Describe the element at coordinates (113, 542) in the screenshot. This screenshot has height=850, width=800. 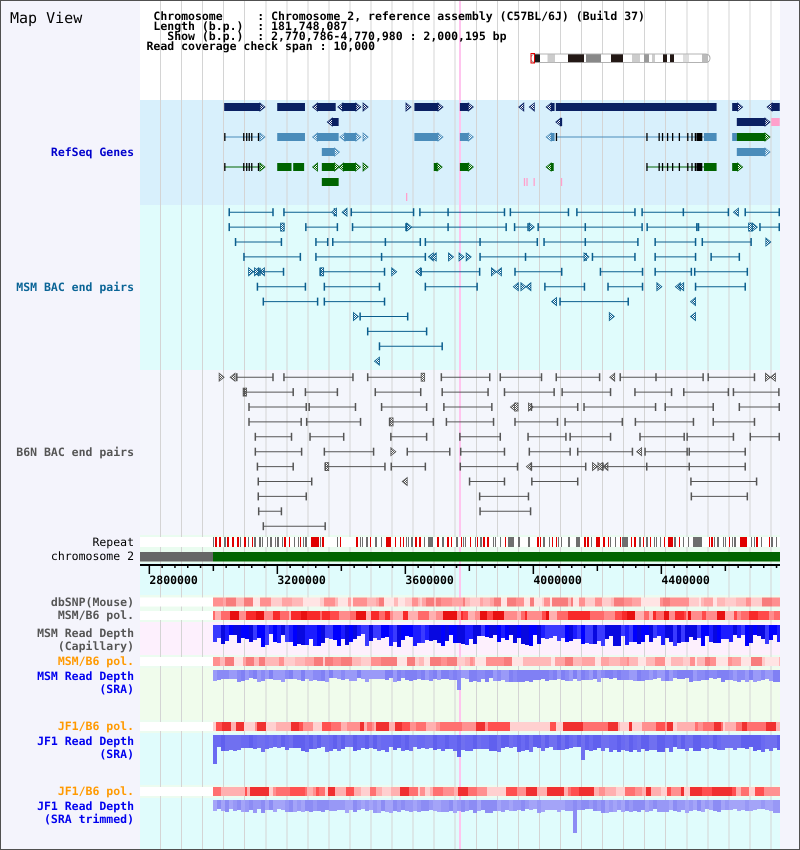
I see `track-label: Repeat` at that location.